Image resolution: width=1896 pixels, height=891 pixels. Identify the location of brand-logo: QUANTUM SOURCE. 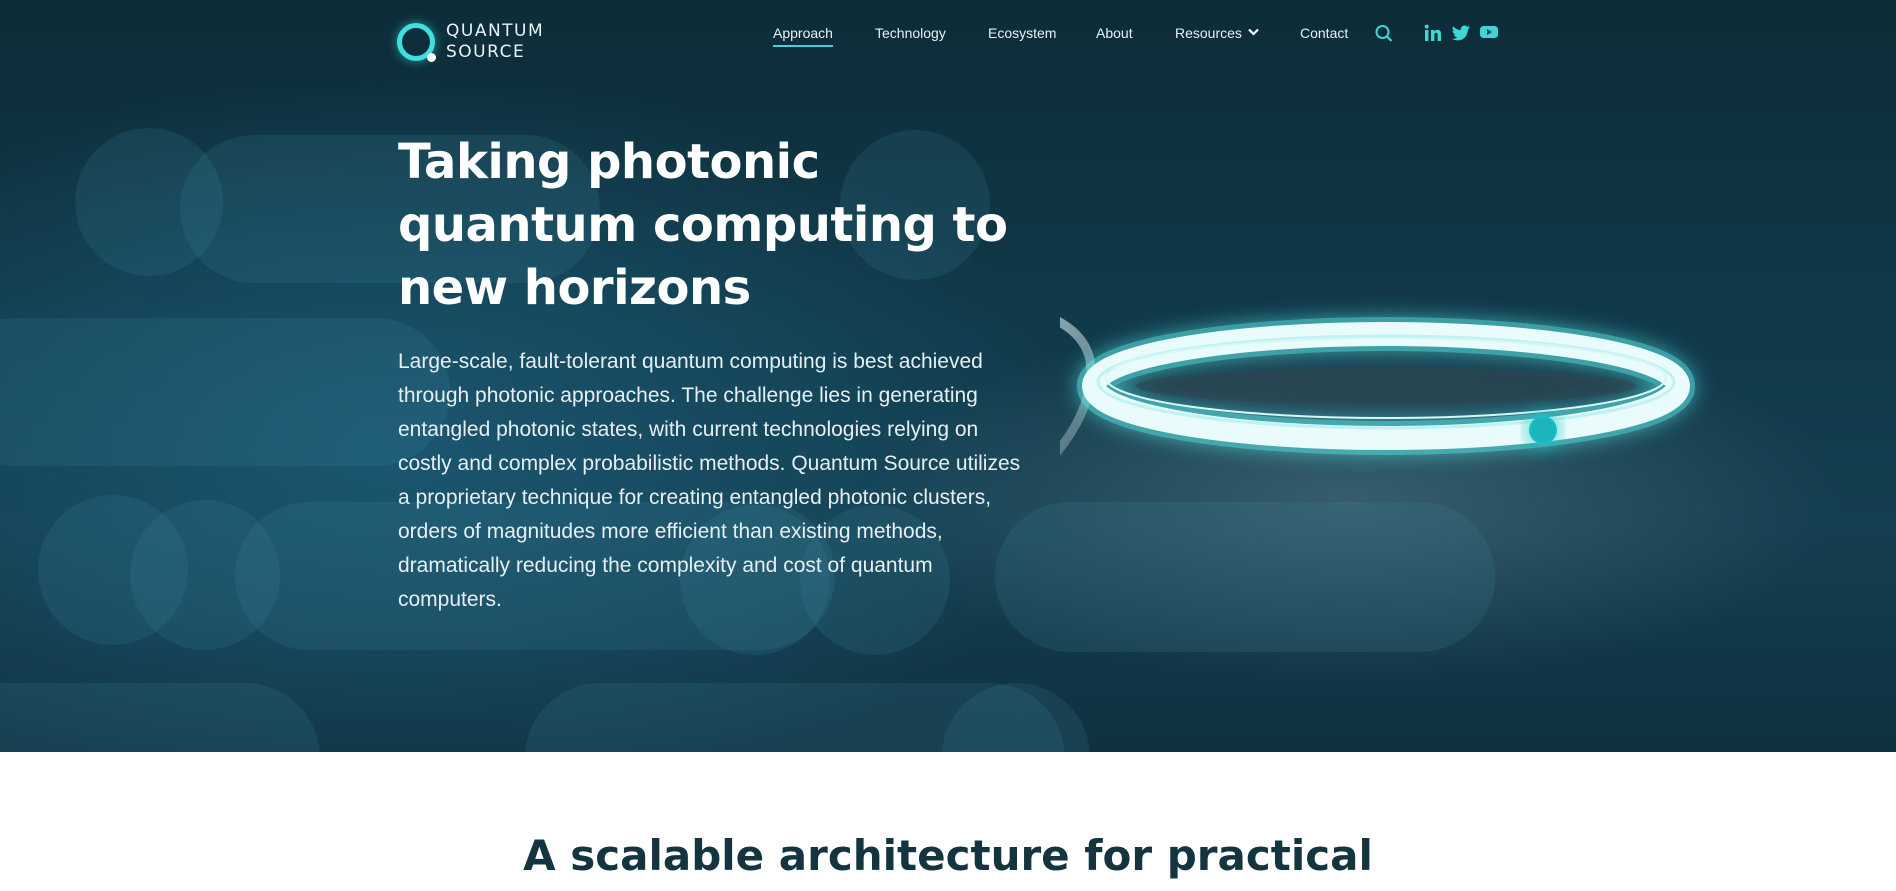
(470, 42).